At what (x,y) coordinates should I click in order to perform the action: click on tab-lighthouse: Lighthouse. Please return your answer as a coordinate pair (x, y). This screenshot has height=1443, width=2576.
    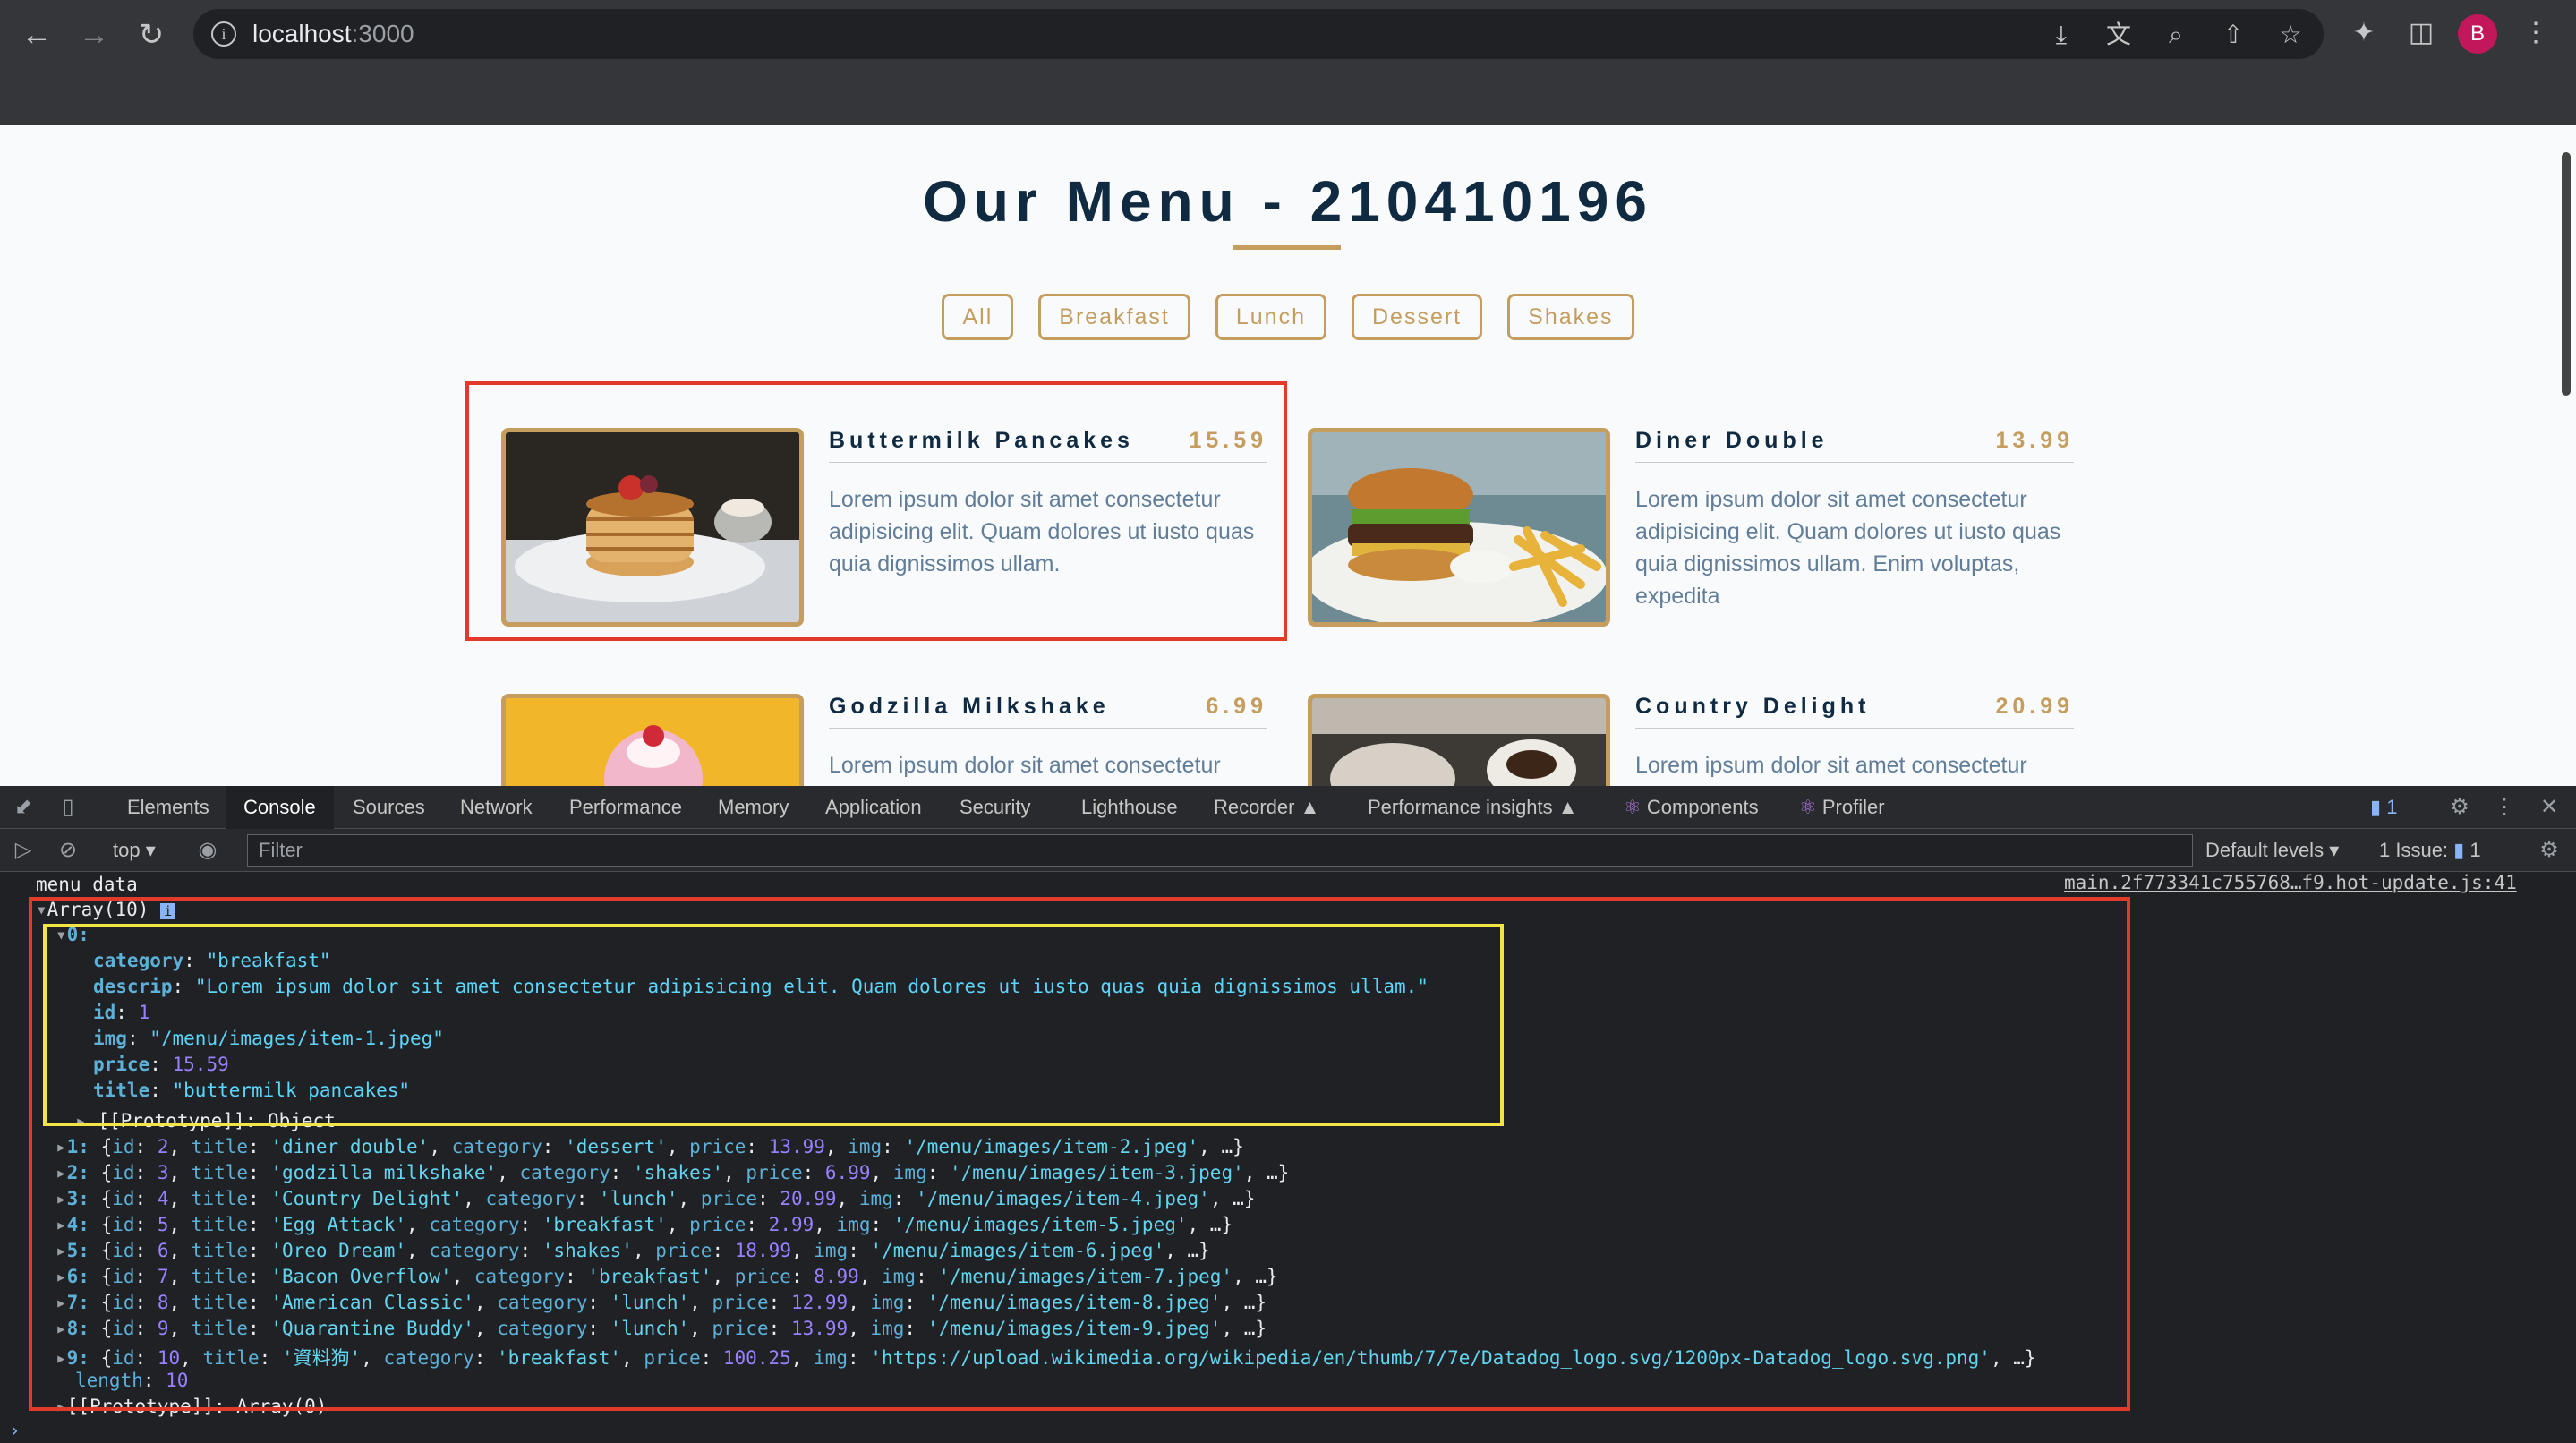
    Looking at the image, I should click on (1129, 807).